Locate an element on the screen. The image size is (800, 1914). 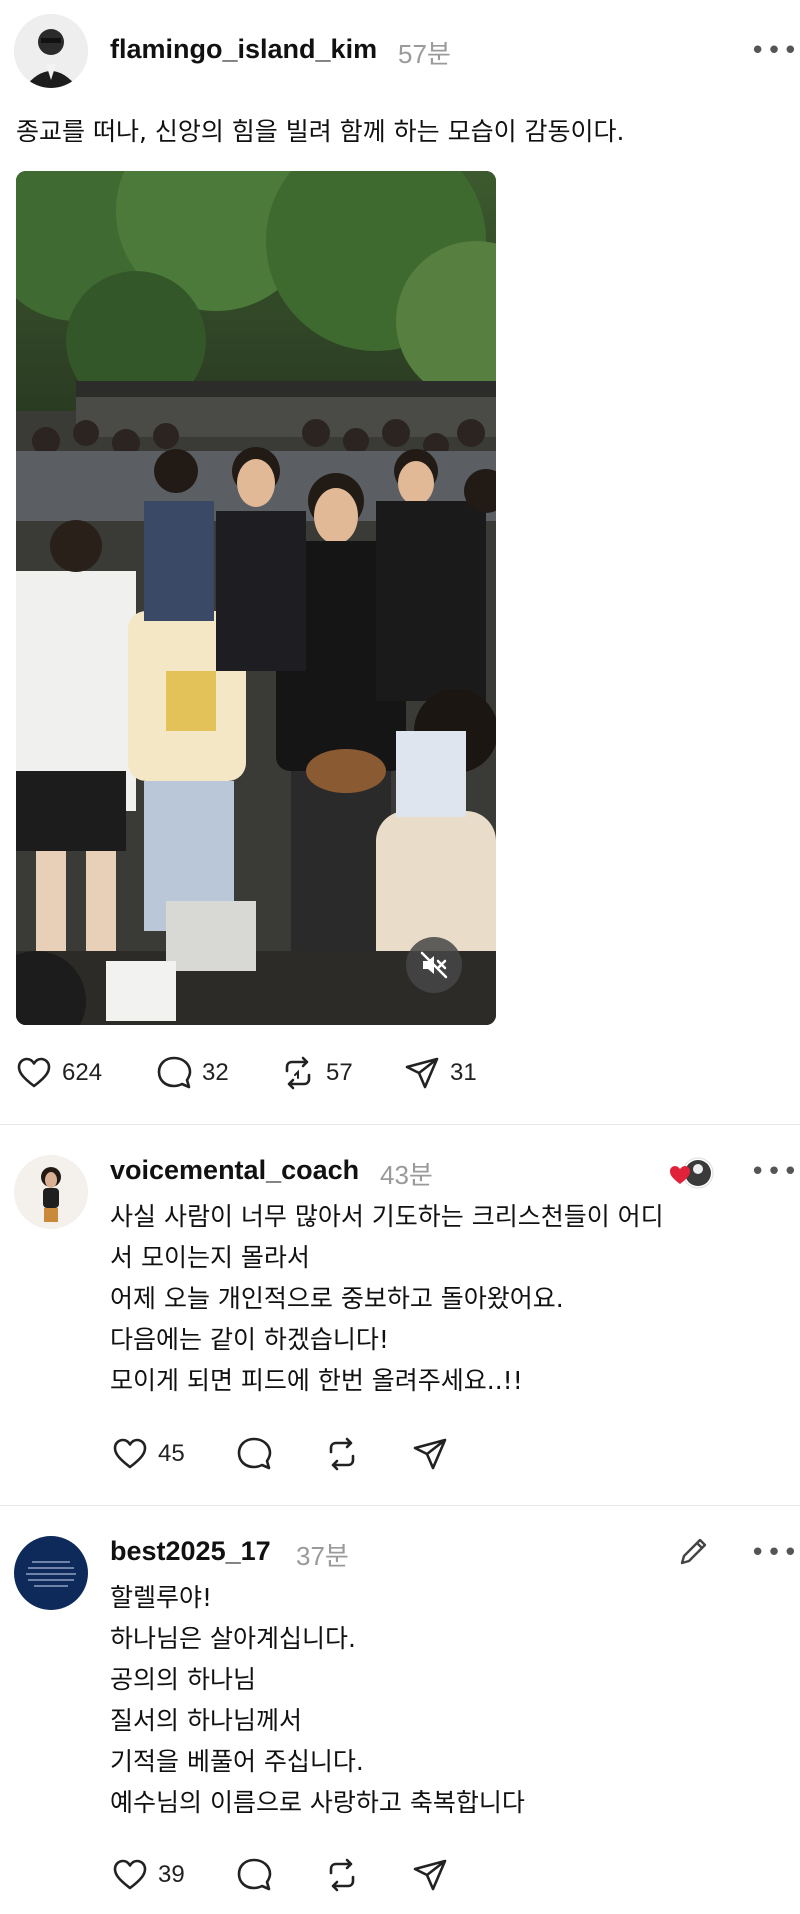
like-count: 39 is located at coordinates (171, 1874).